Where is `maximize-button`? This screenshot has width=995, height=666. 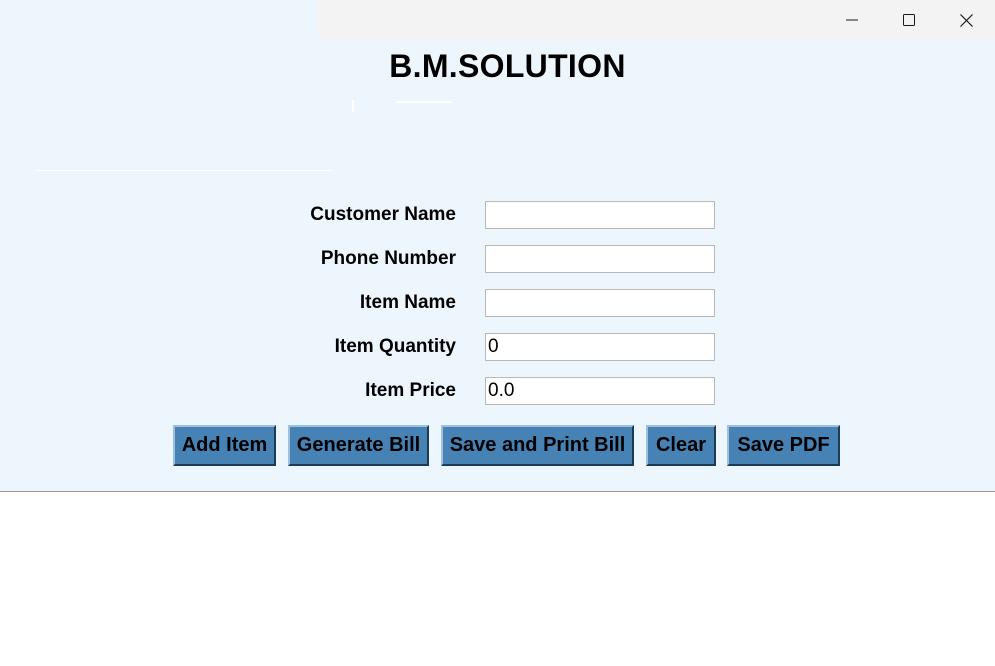
maximize-button is located at coordinates (909, 20).